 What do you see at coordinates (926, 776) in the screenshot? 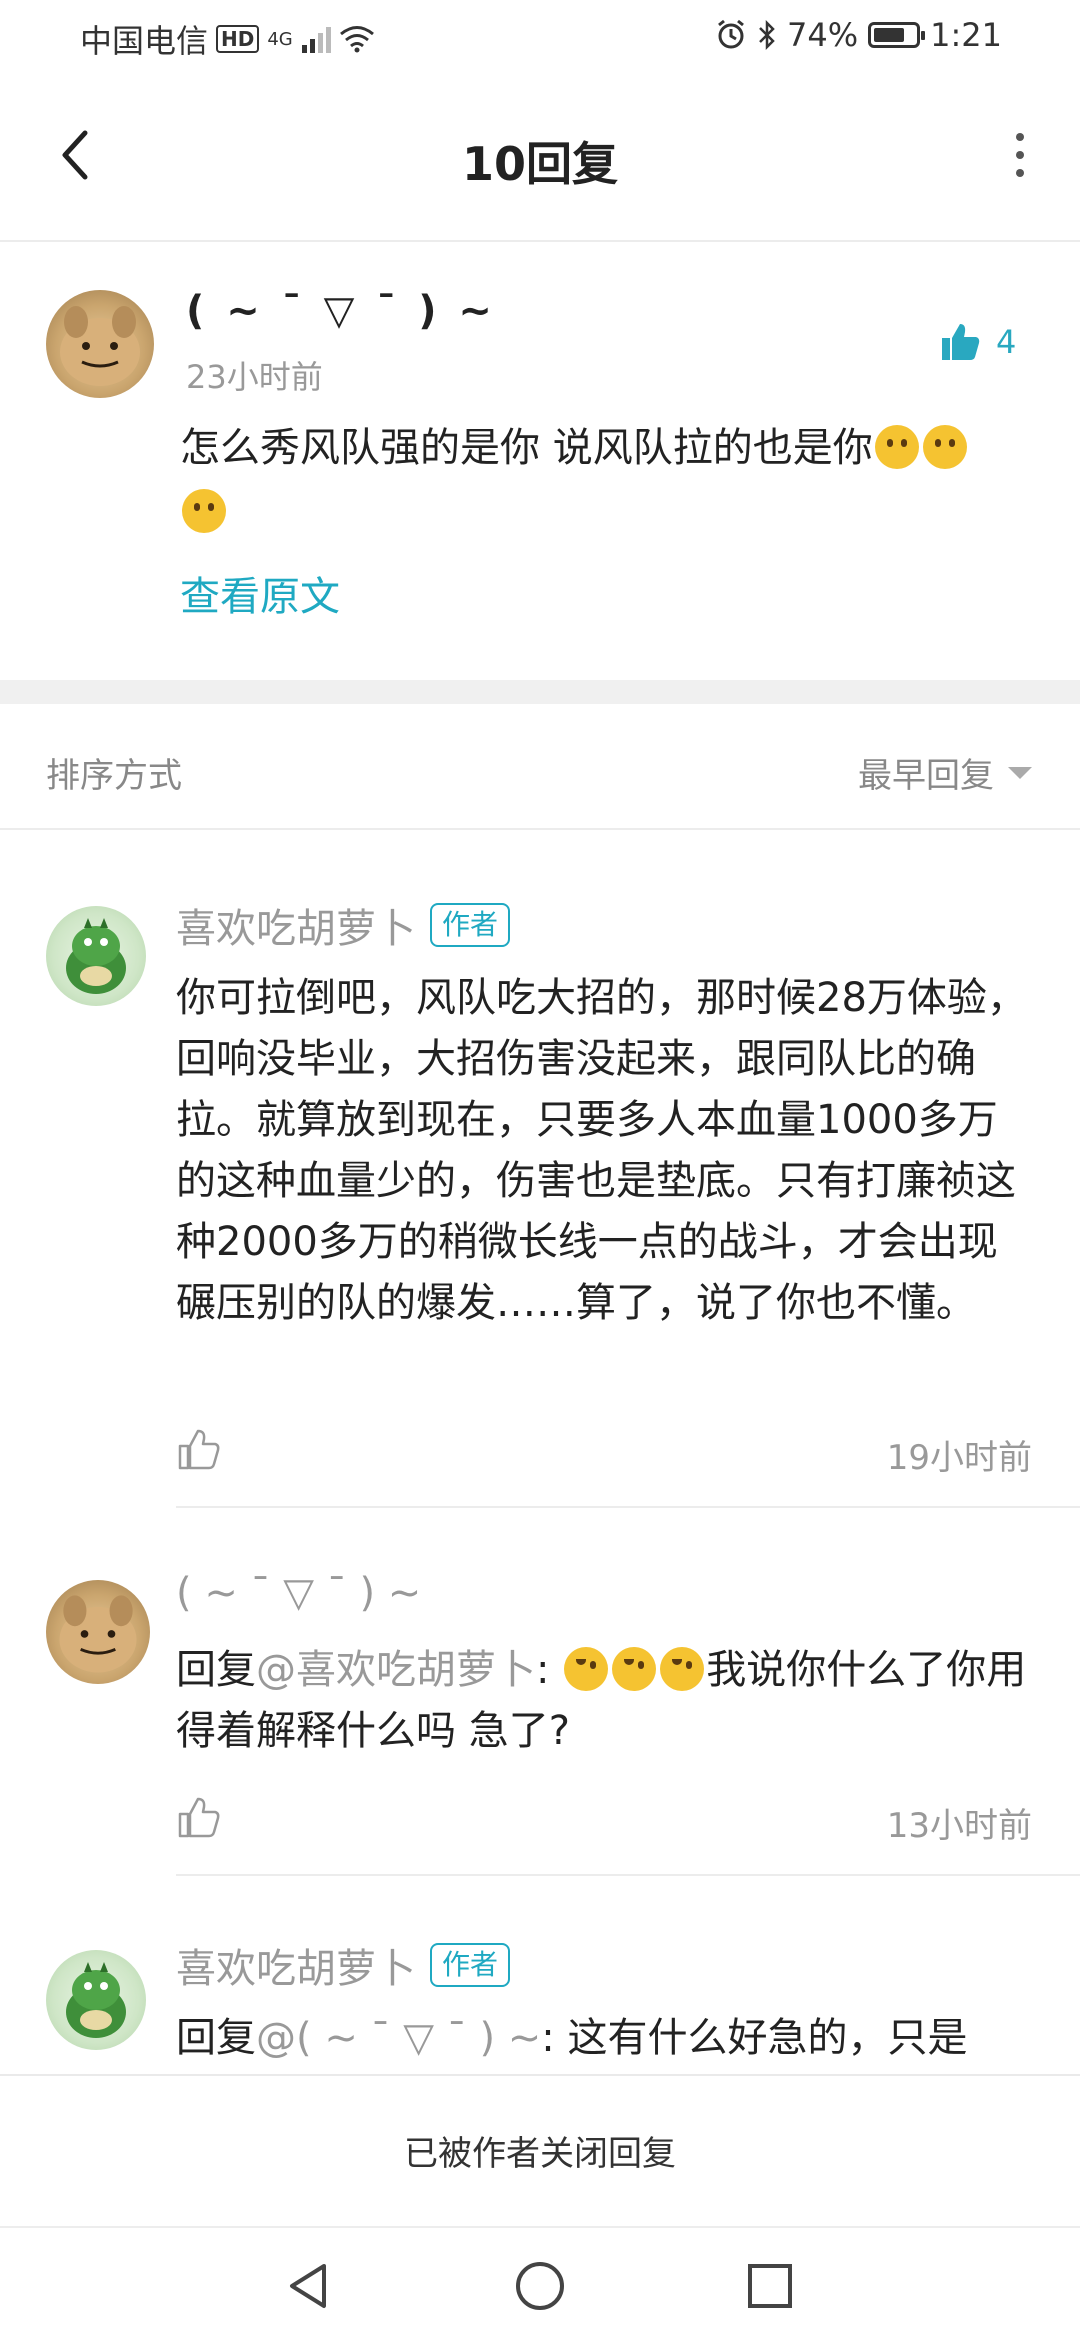
I see `sort-selected: 最早回复` at bounding box center [926, 776].